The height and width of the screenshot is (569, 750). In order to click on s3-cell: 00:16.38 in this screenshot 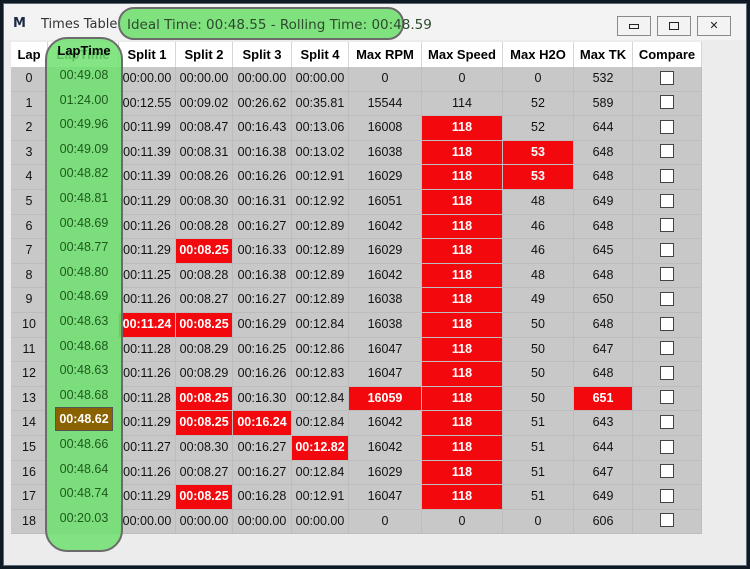, I will do `click(262, 276)`.